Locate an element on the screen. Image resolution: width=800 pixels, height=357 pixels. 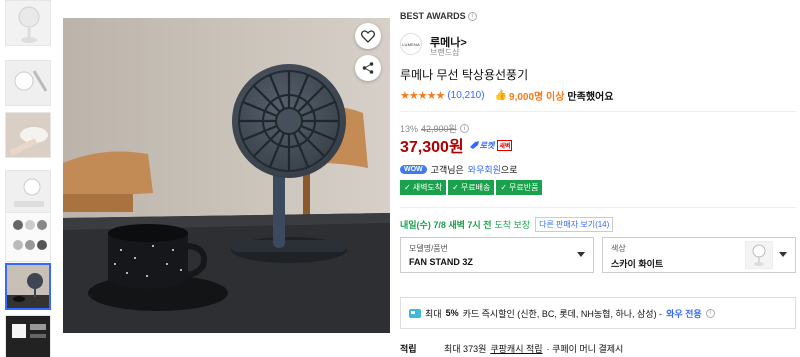
chevron-right-icon: > is located at coordinates (463, 43).